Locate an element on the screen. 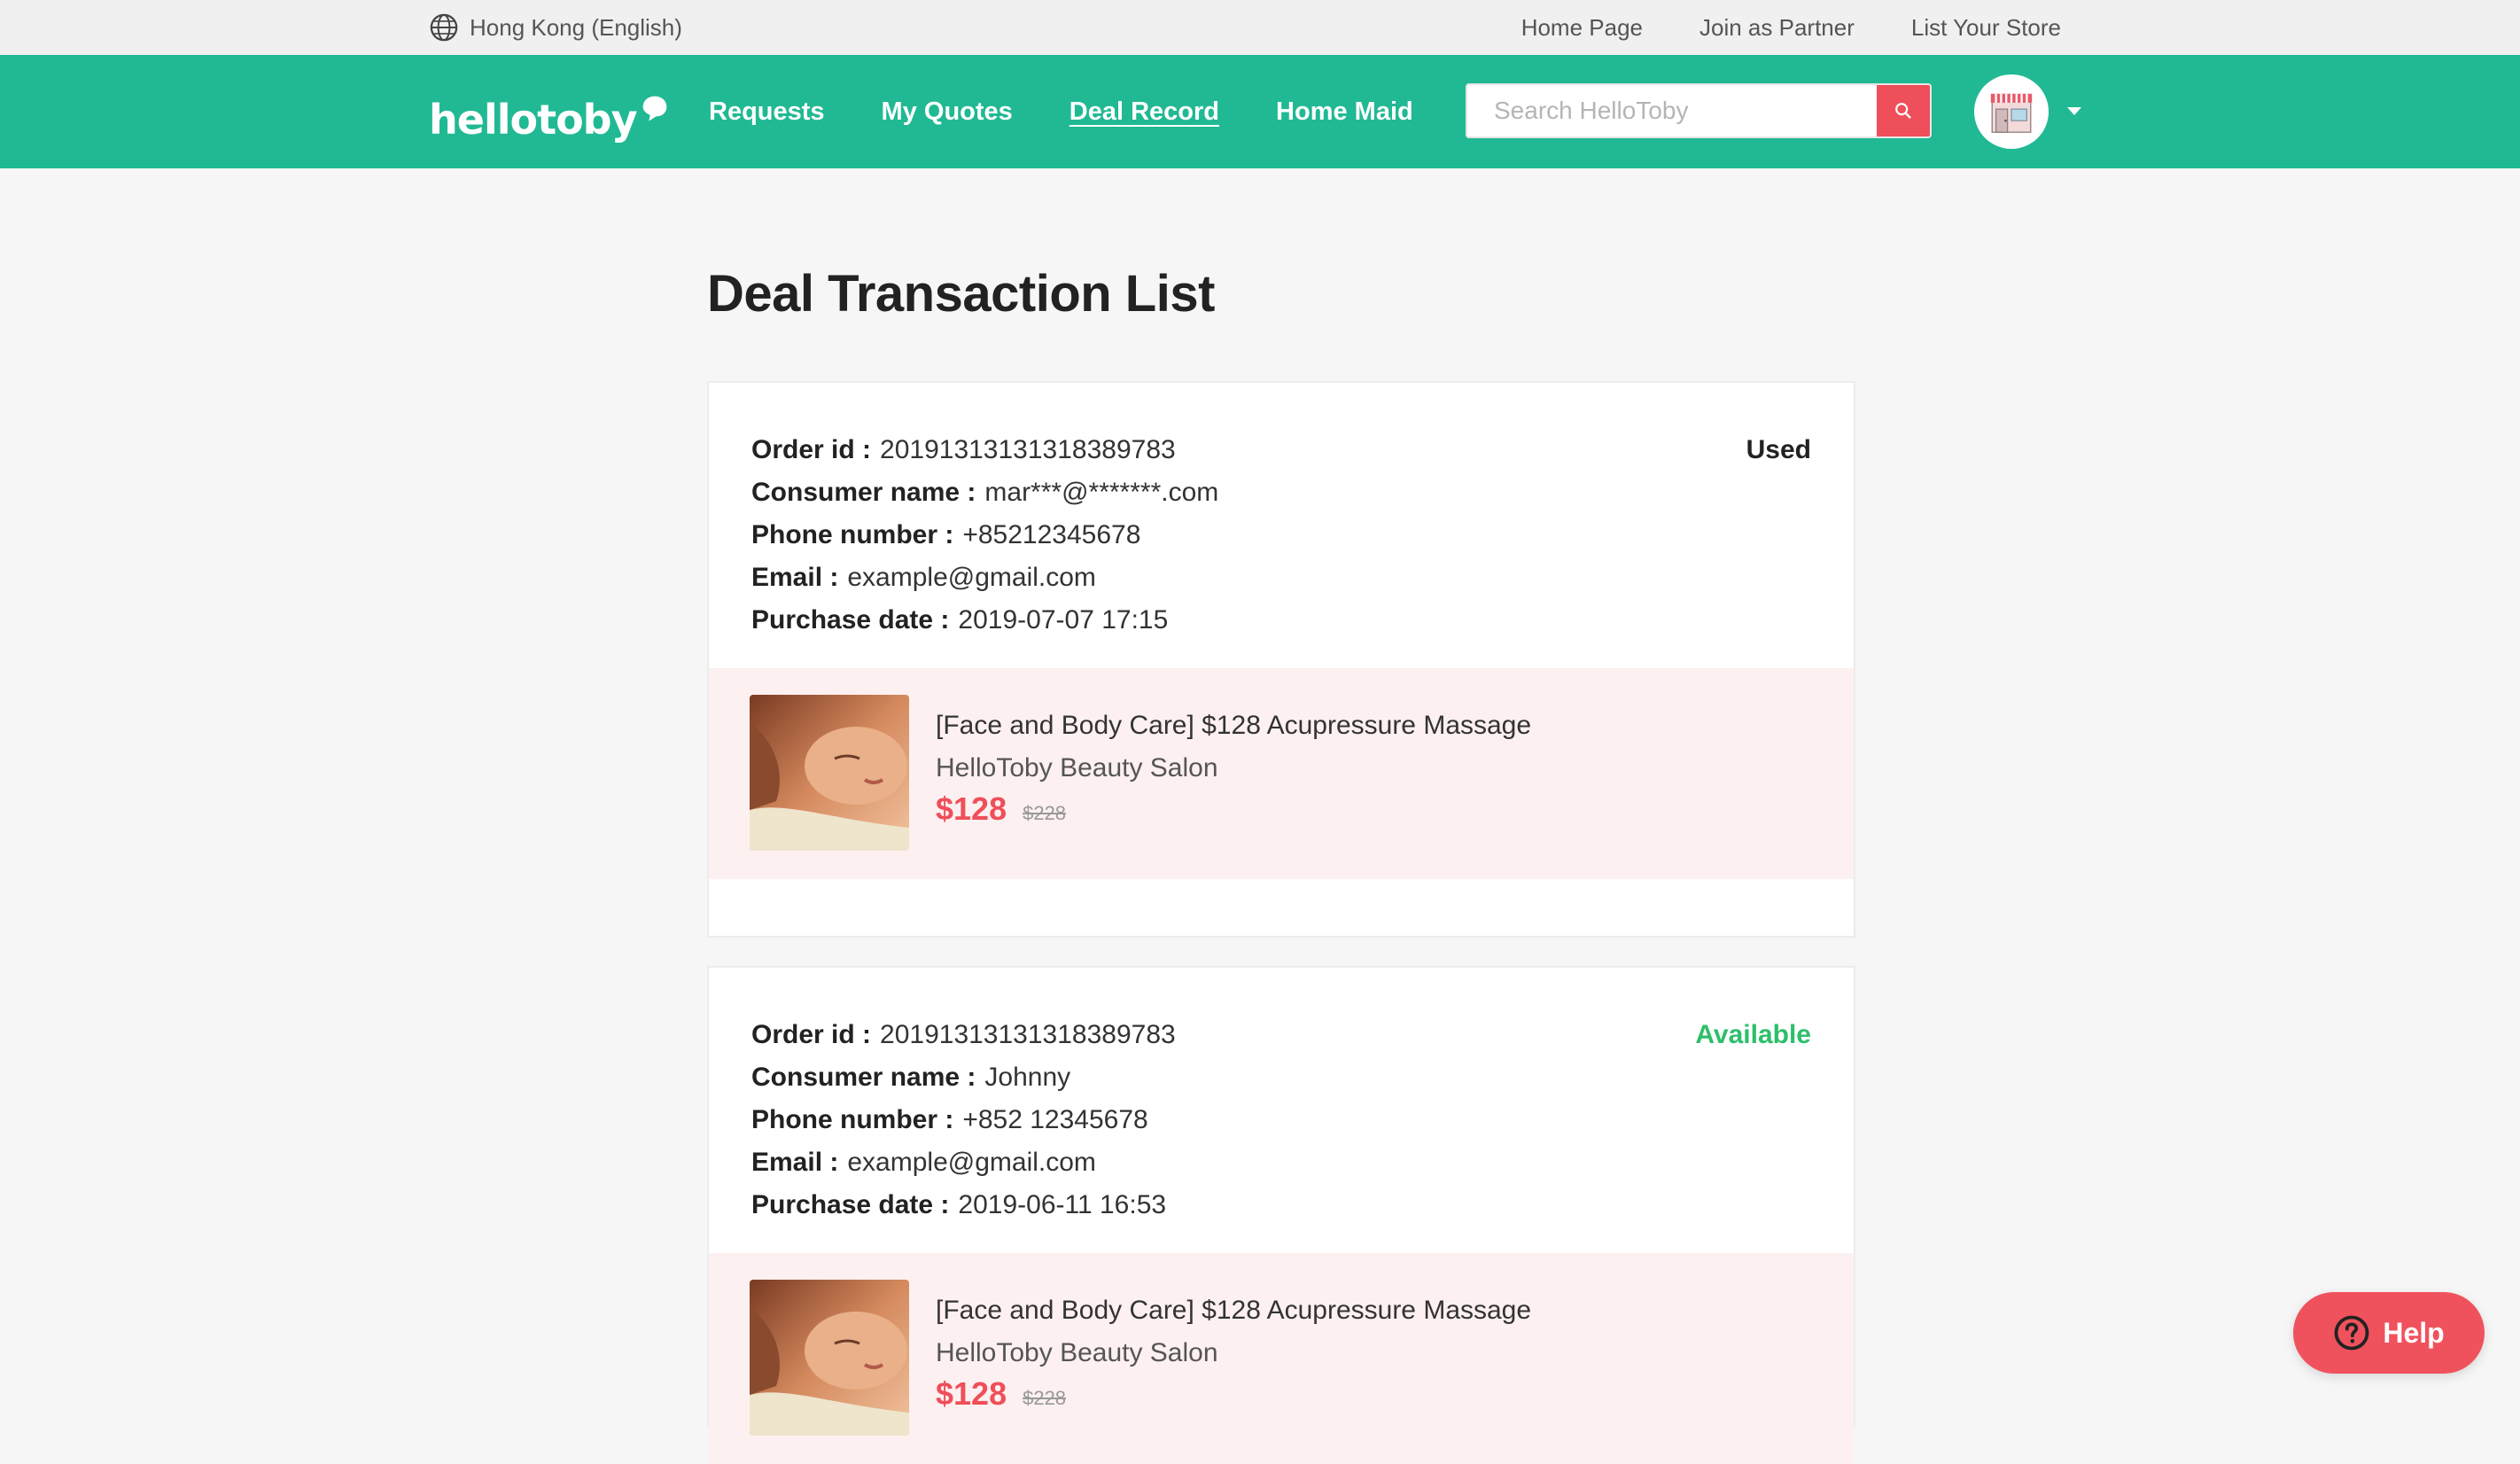 This screenshot has width=2520, height=1464. page-title: Deal Transaction List is located at coordinates (961, 294).